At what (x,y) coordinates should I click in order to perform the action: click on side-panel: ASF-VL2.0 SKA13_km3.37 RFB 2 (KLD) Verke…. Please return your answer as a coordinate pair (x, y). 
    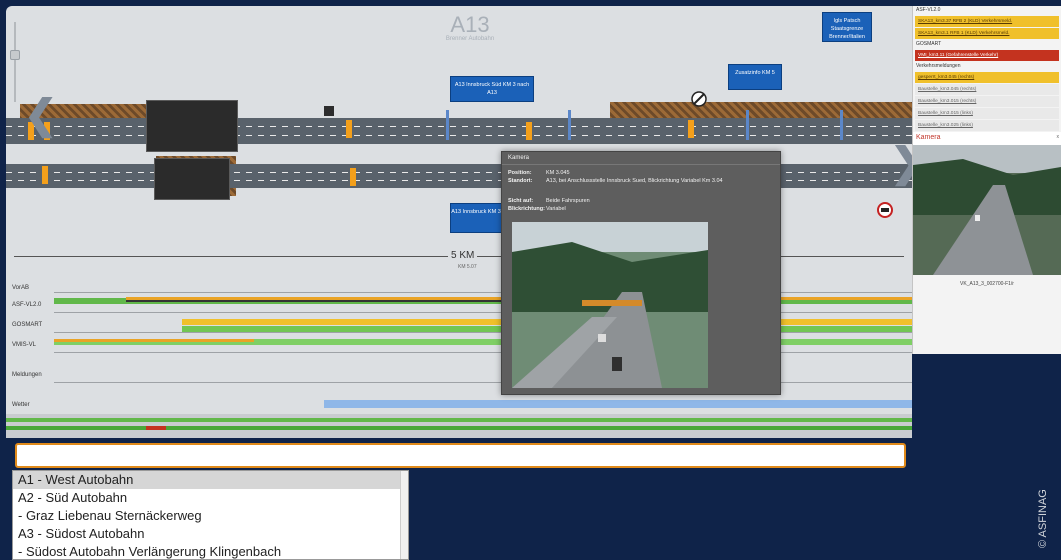
    Looking at the image, I should click on (986, 180).